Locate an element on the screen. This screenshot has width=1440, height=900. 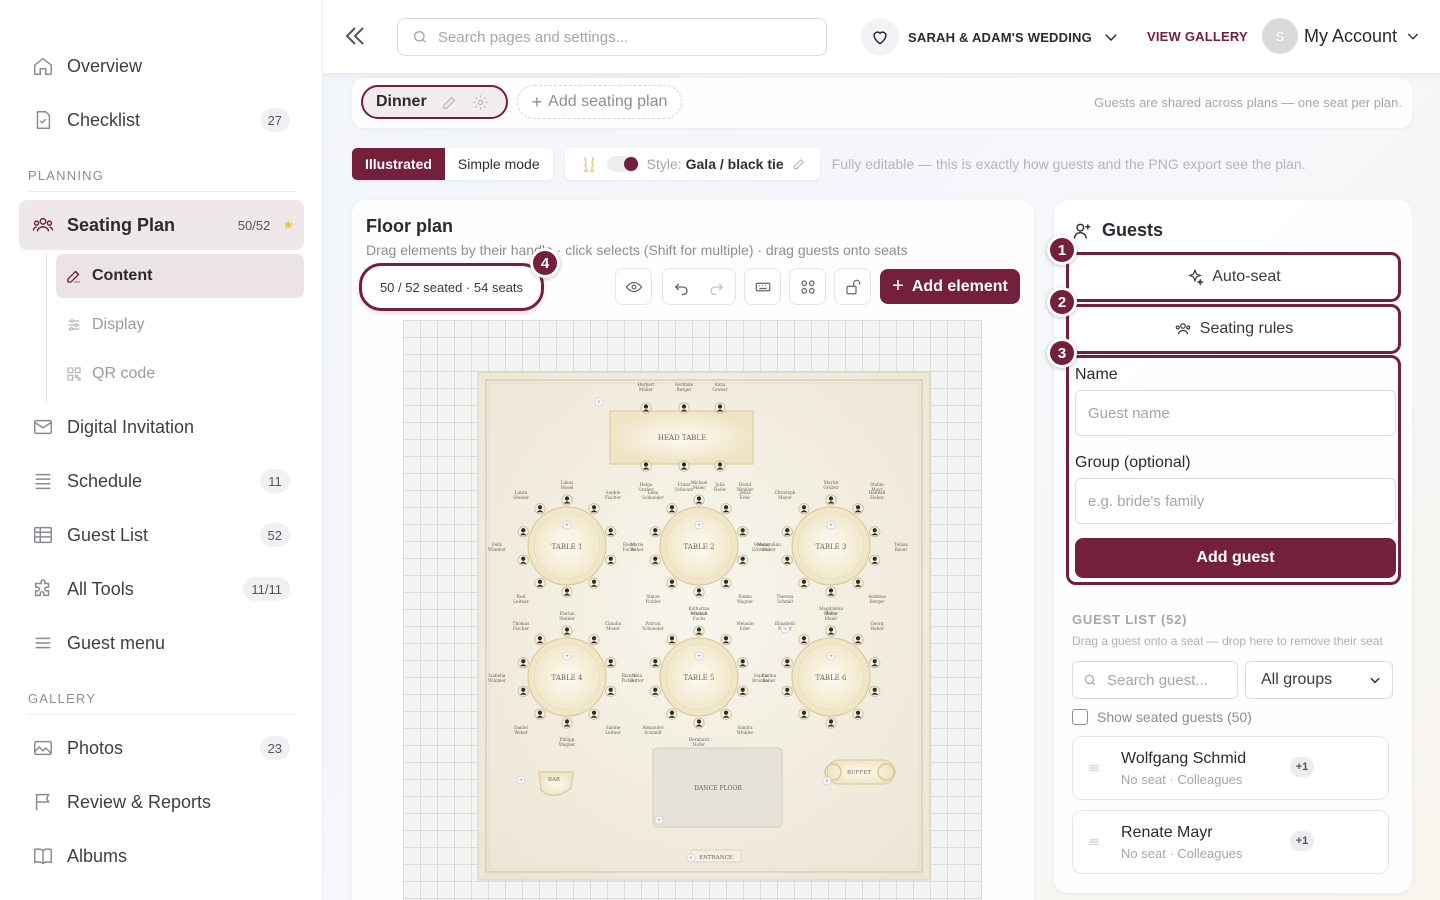
redo-button is located at coordinates (717, 286).